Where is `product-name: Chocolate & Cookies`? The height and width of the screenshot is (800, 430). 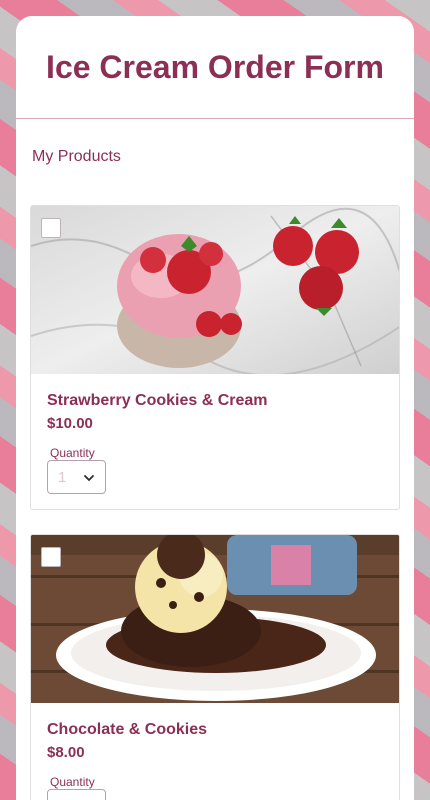
product-name: Chocolate & Cookies is located at coordinates (127, 729).